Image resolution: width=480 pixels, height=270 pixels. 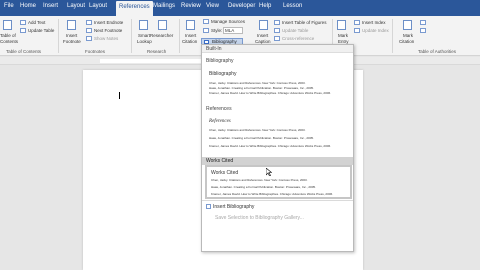 I want to click on option-title: References, so click(x=220, y=121).